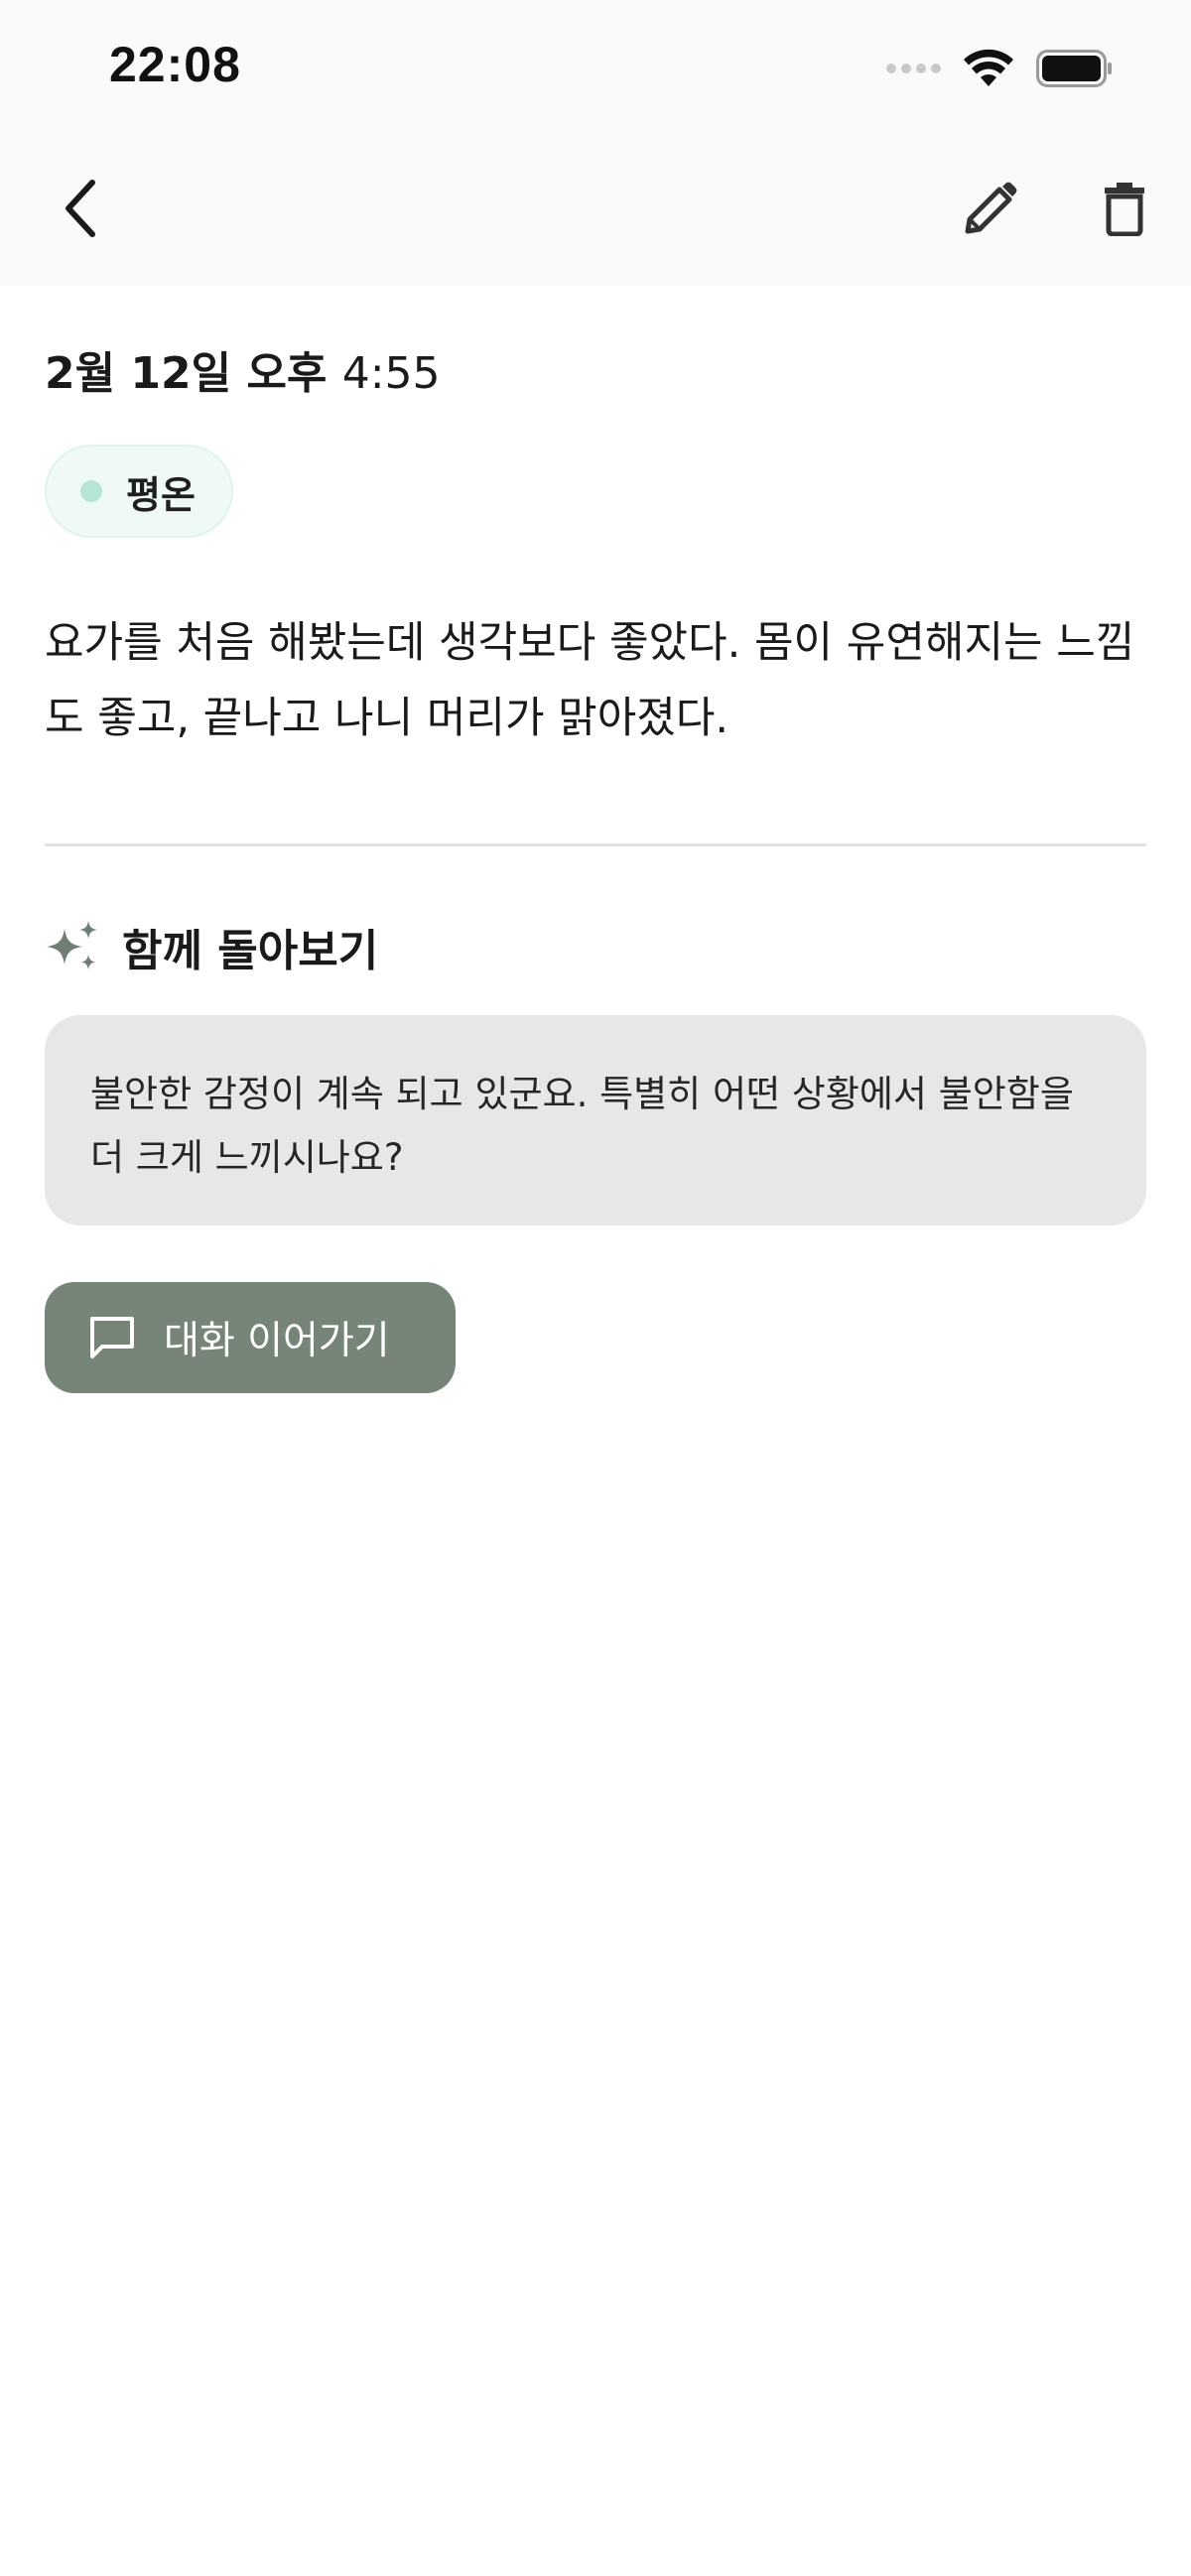 The width and height of the screenshot is (1191, 2576). I want to click on sparkles-icon, so click(72, 945).